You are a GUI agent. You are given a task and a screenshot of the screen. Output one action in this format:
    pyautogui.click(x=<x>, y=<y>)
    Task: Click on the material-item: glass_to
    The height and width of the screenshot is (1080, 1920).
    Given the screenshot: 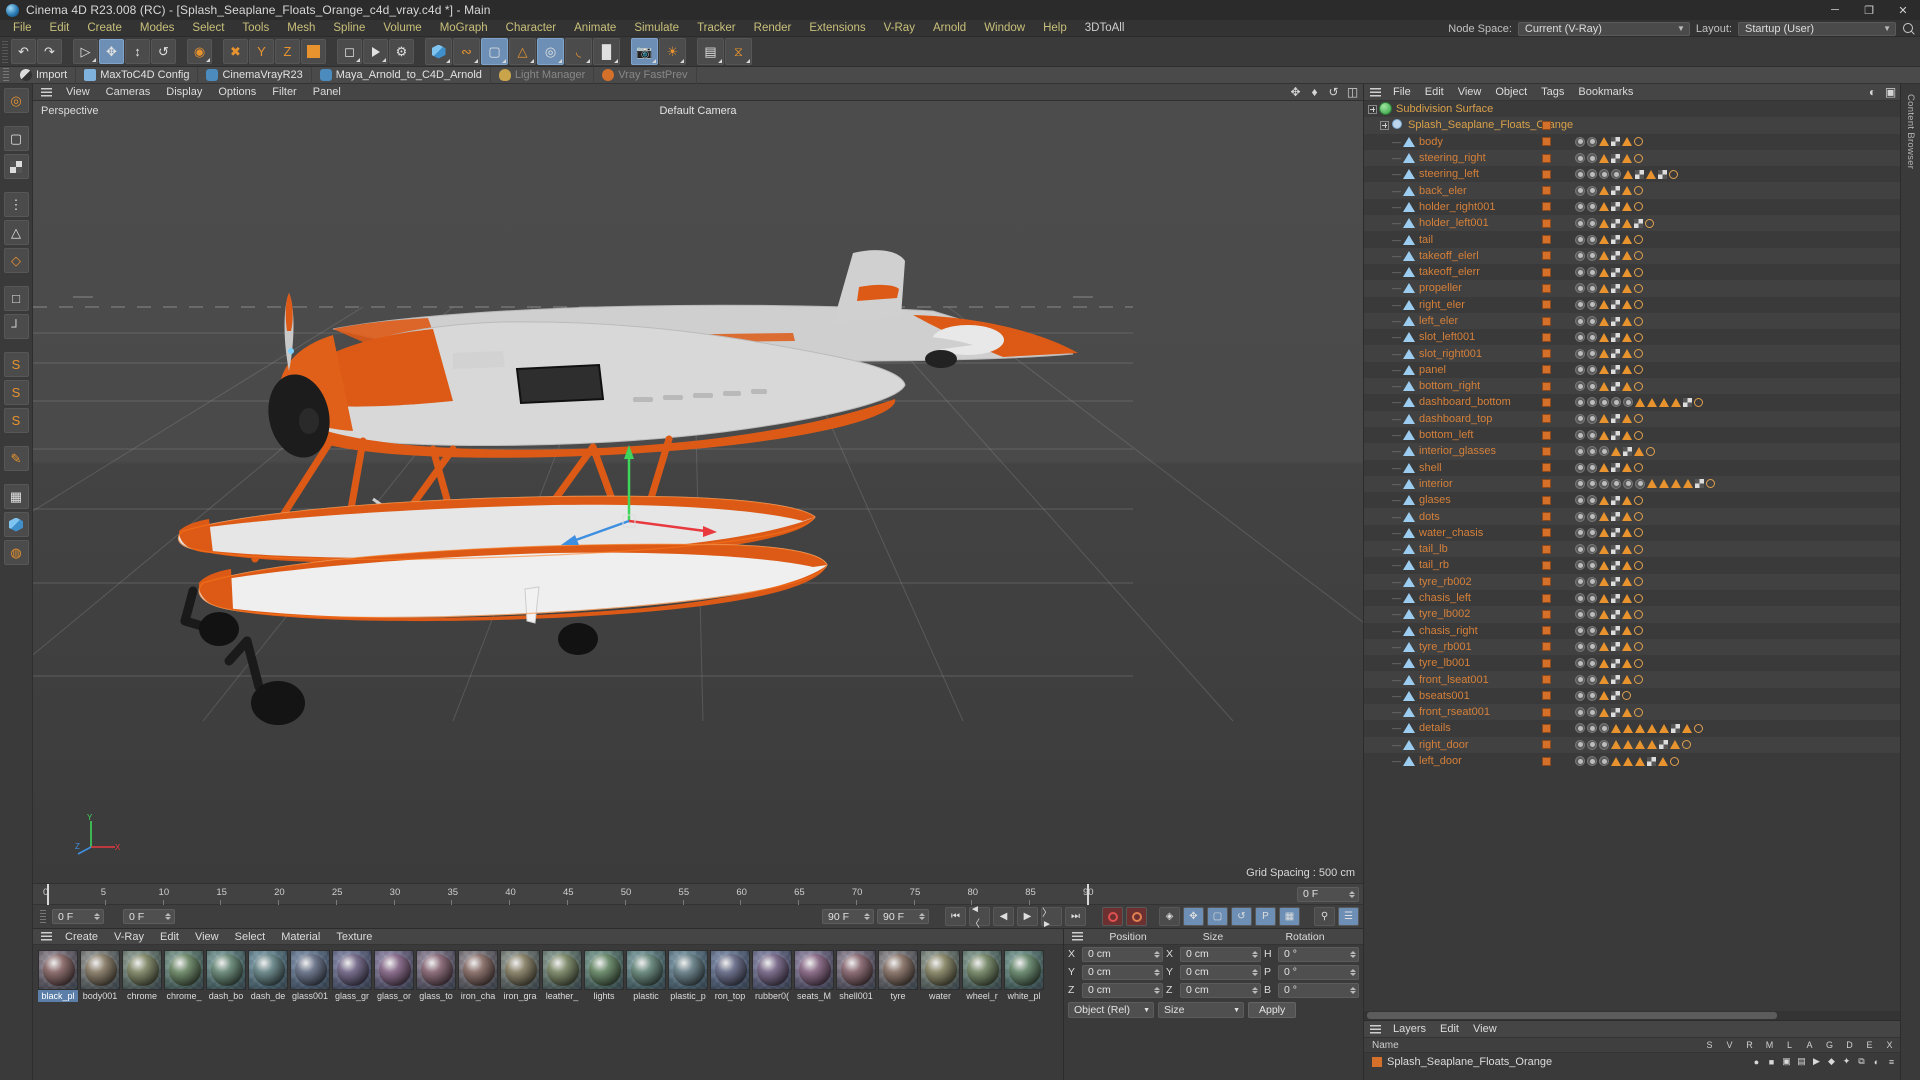 What is the action you would take?
    pyautogui.click(x=436, y=976)
    